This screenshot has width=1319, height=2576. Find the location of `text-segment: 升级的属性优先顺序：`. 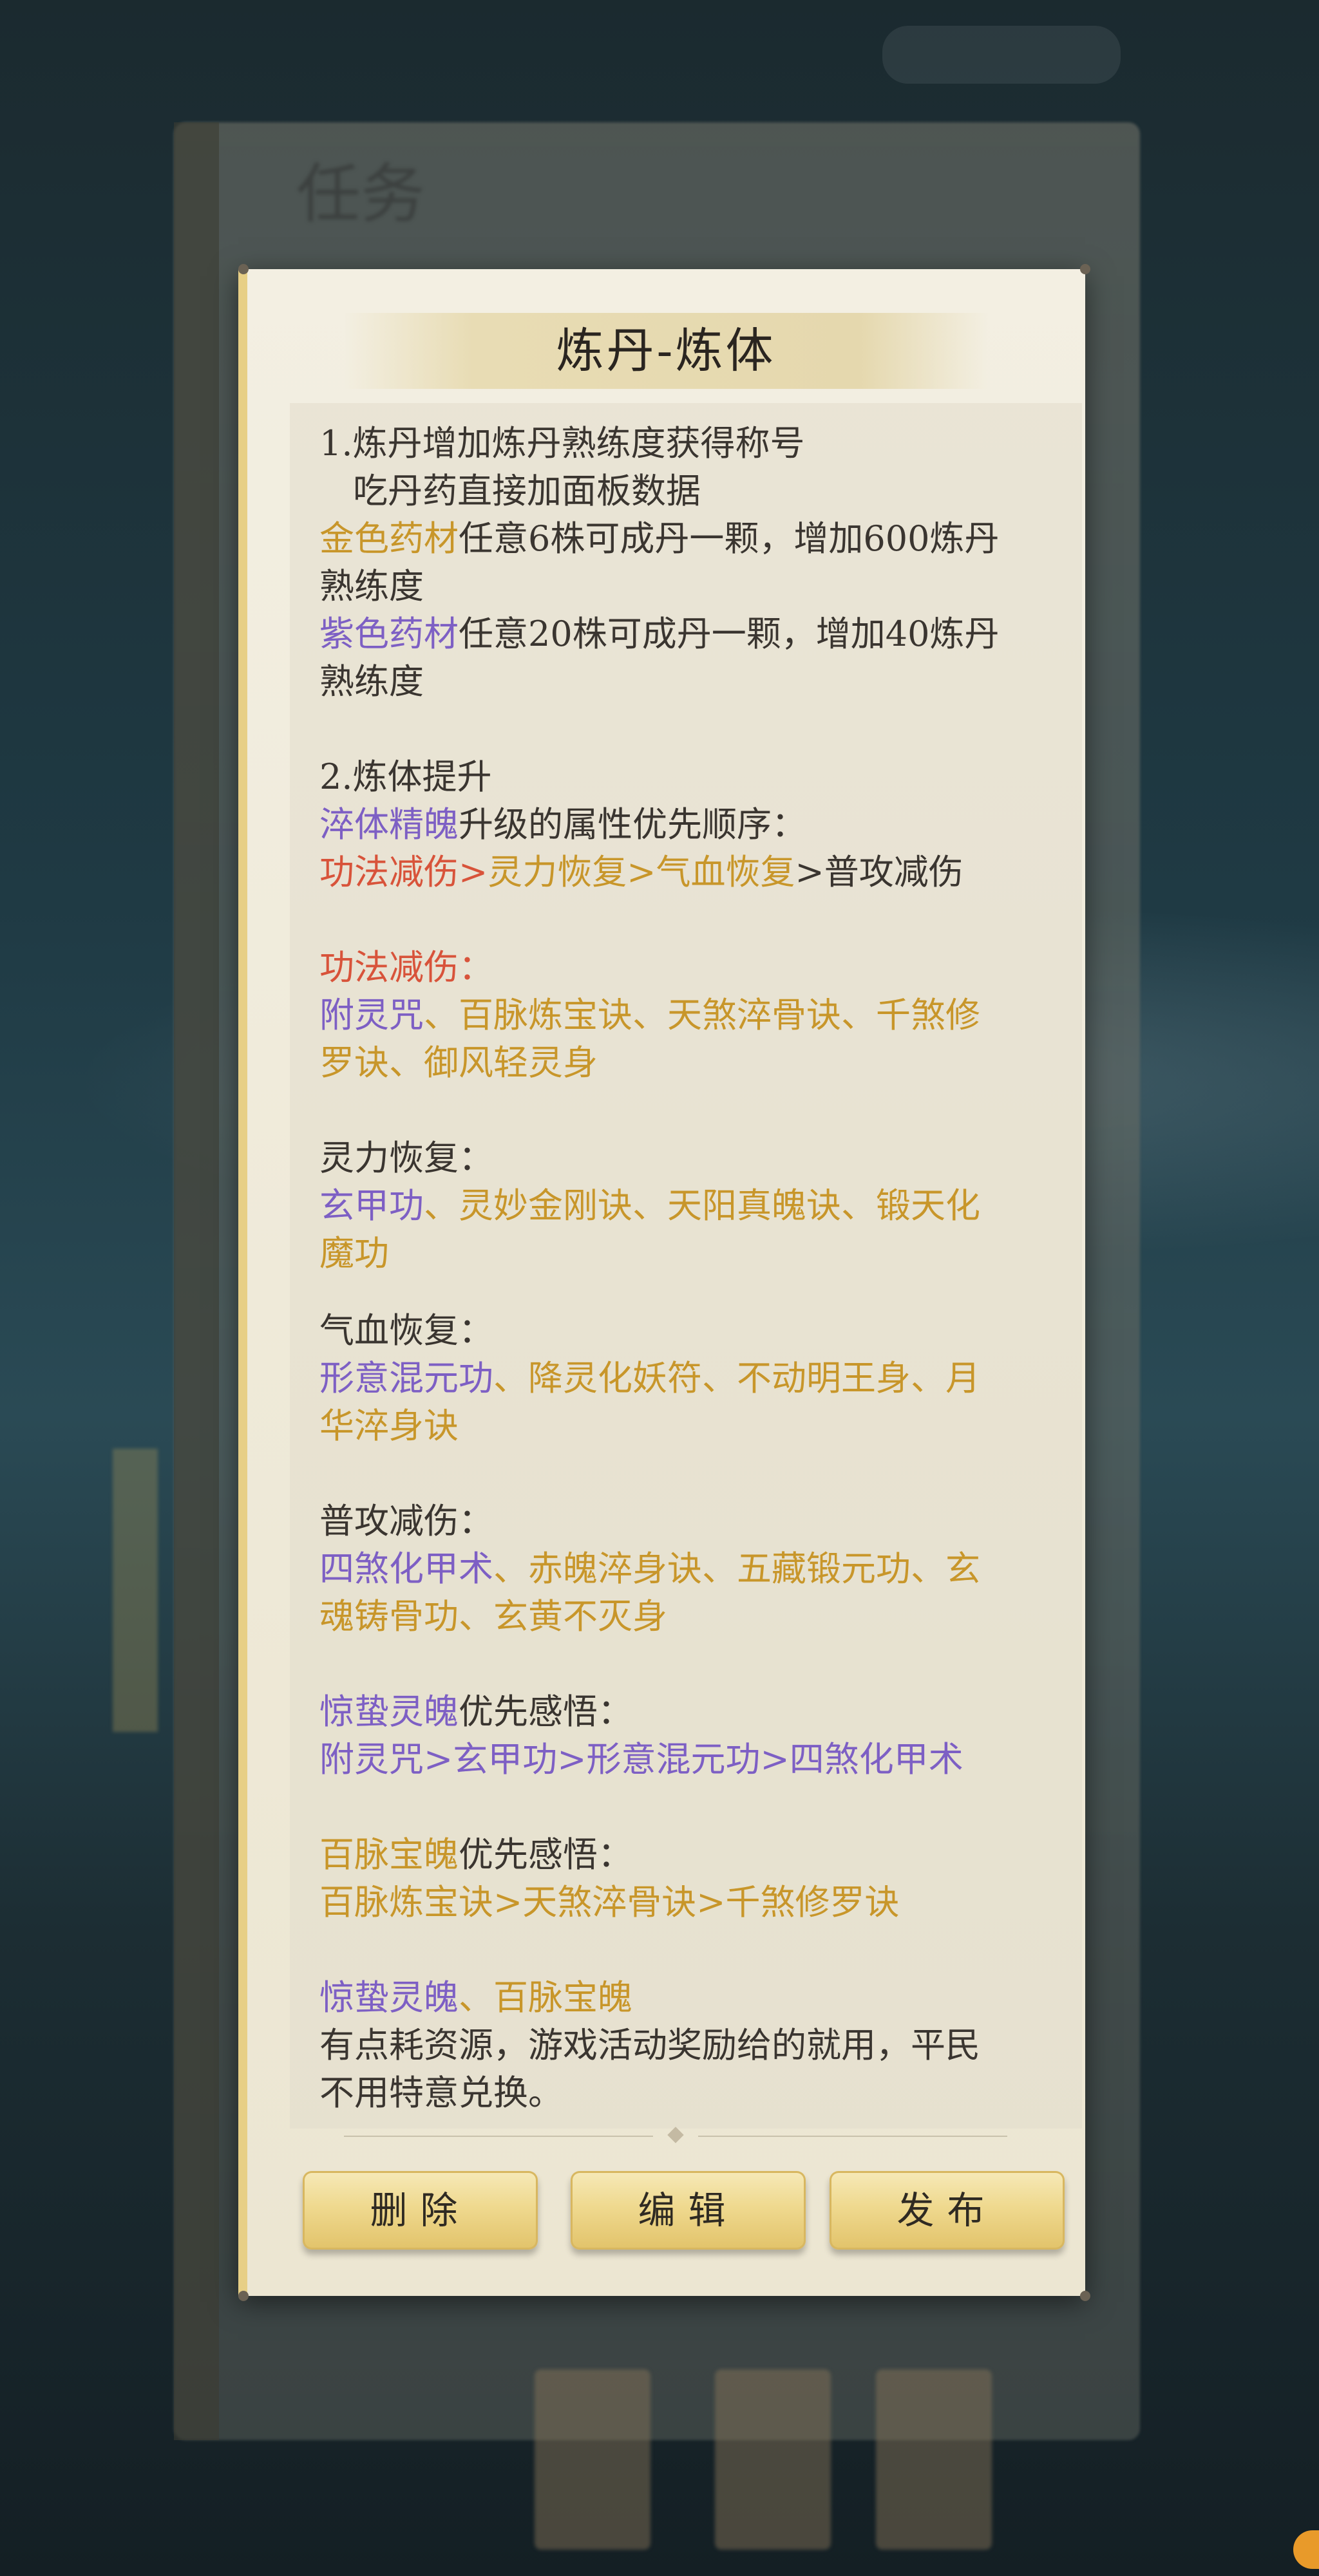

text-segment: 升级的属性优先顺序： is located at coordinates (632, 824).